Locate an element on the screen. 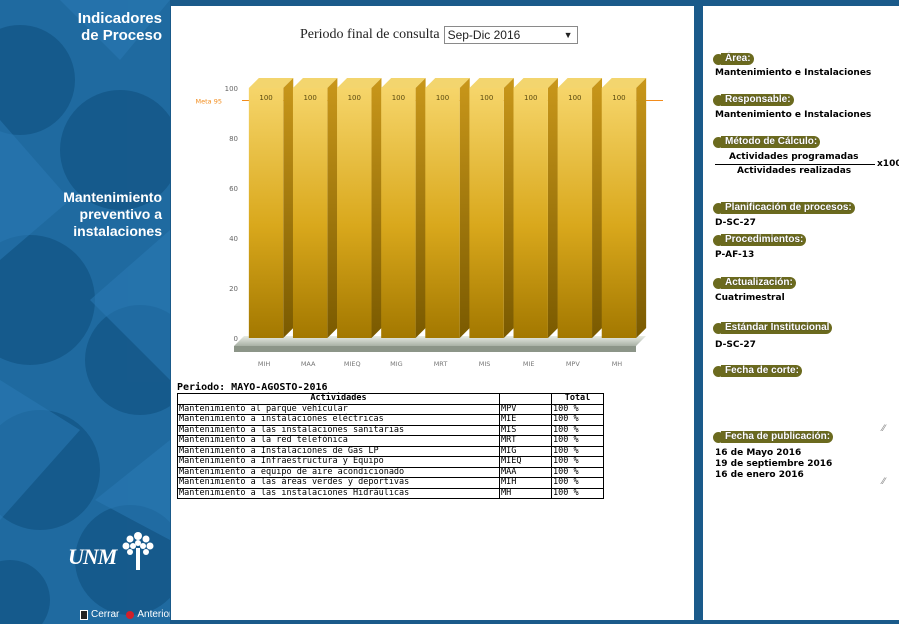  formula-numerator: Actividades programadas is located at coordinates (794, 157).